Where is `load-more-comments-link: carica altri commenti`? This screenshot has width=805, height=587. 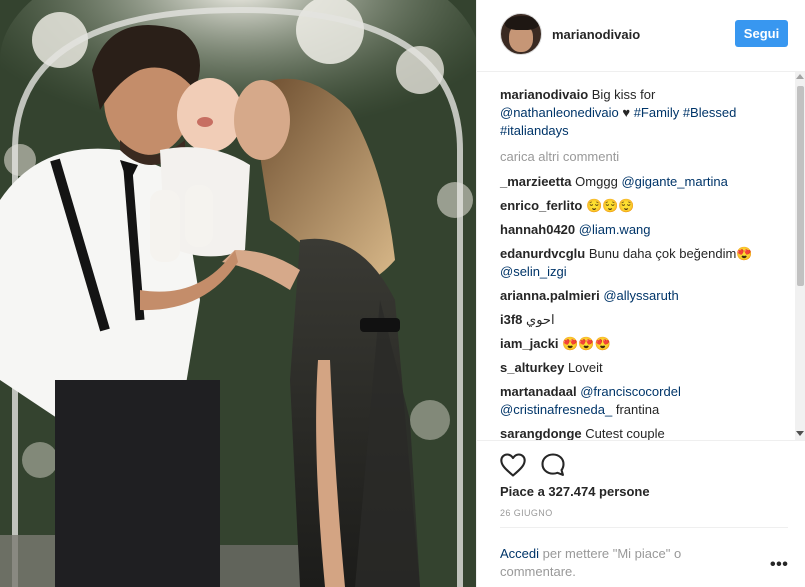
load-more-comments-link: carica altri commenti is located at coordinates (559, 156).